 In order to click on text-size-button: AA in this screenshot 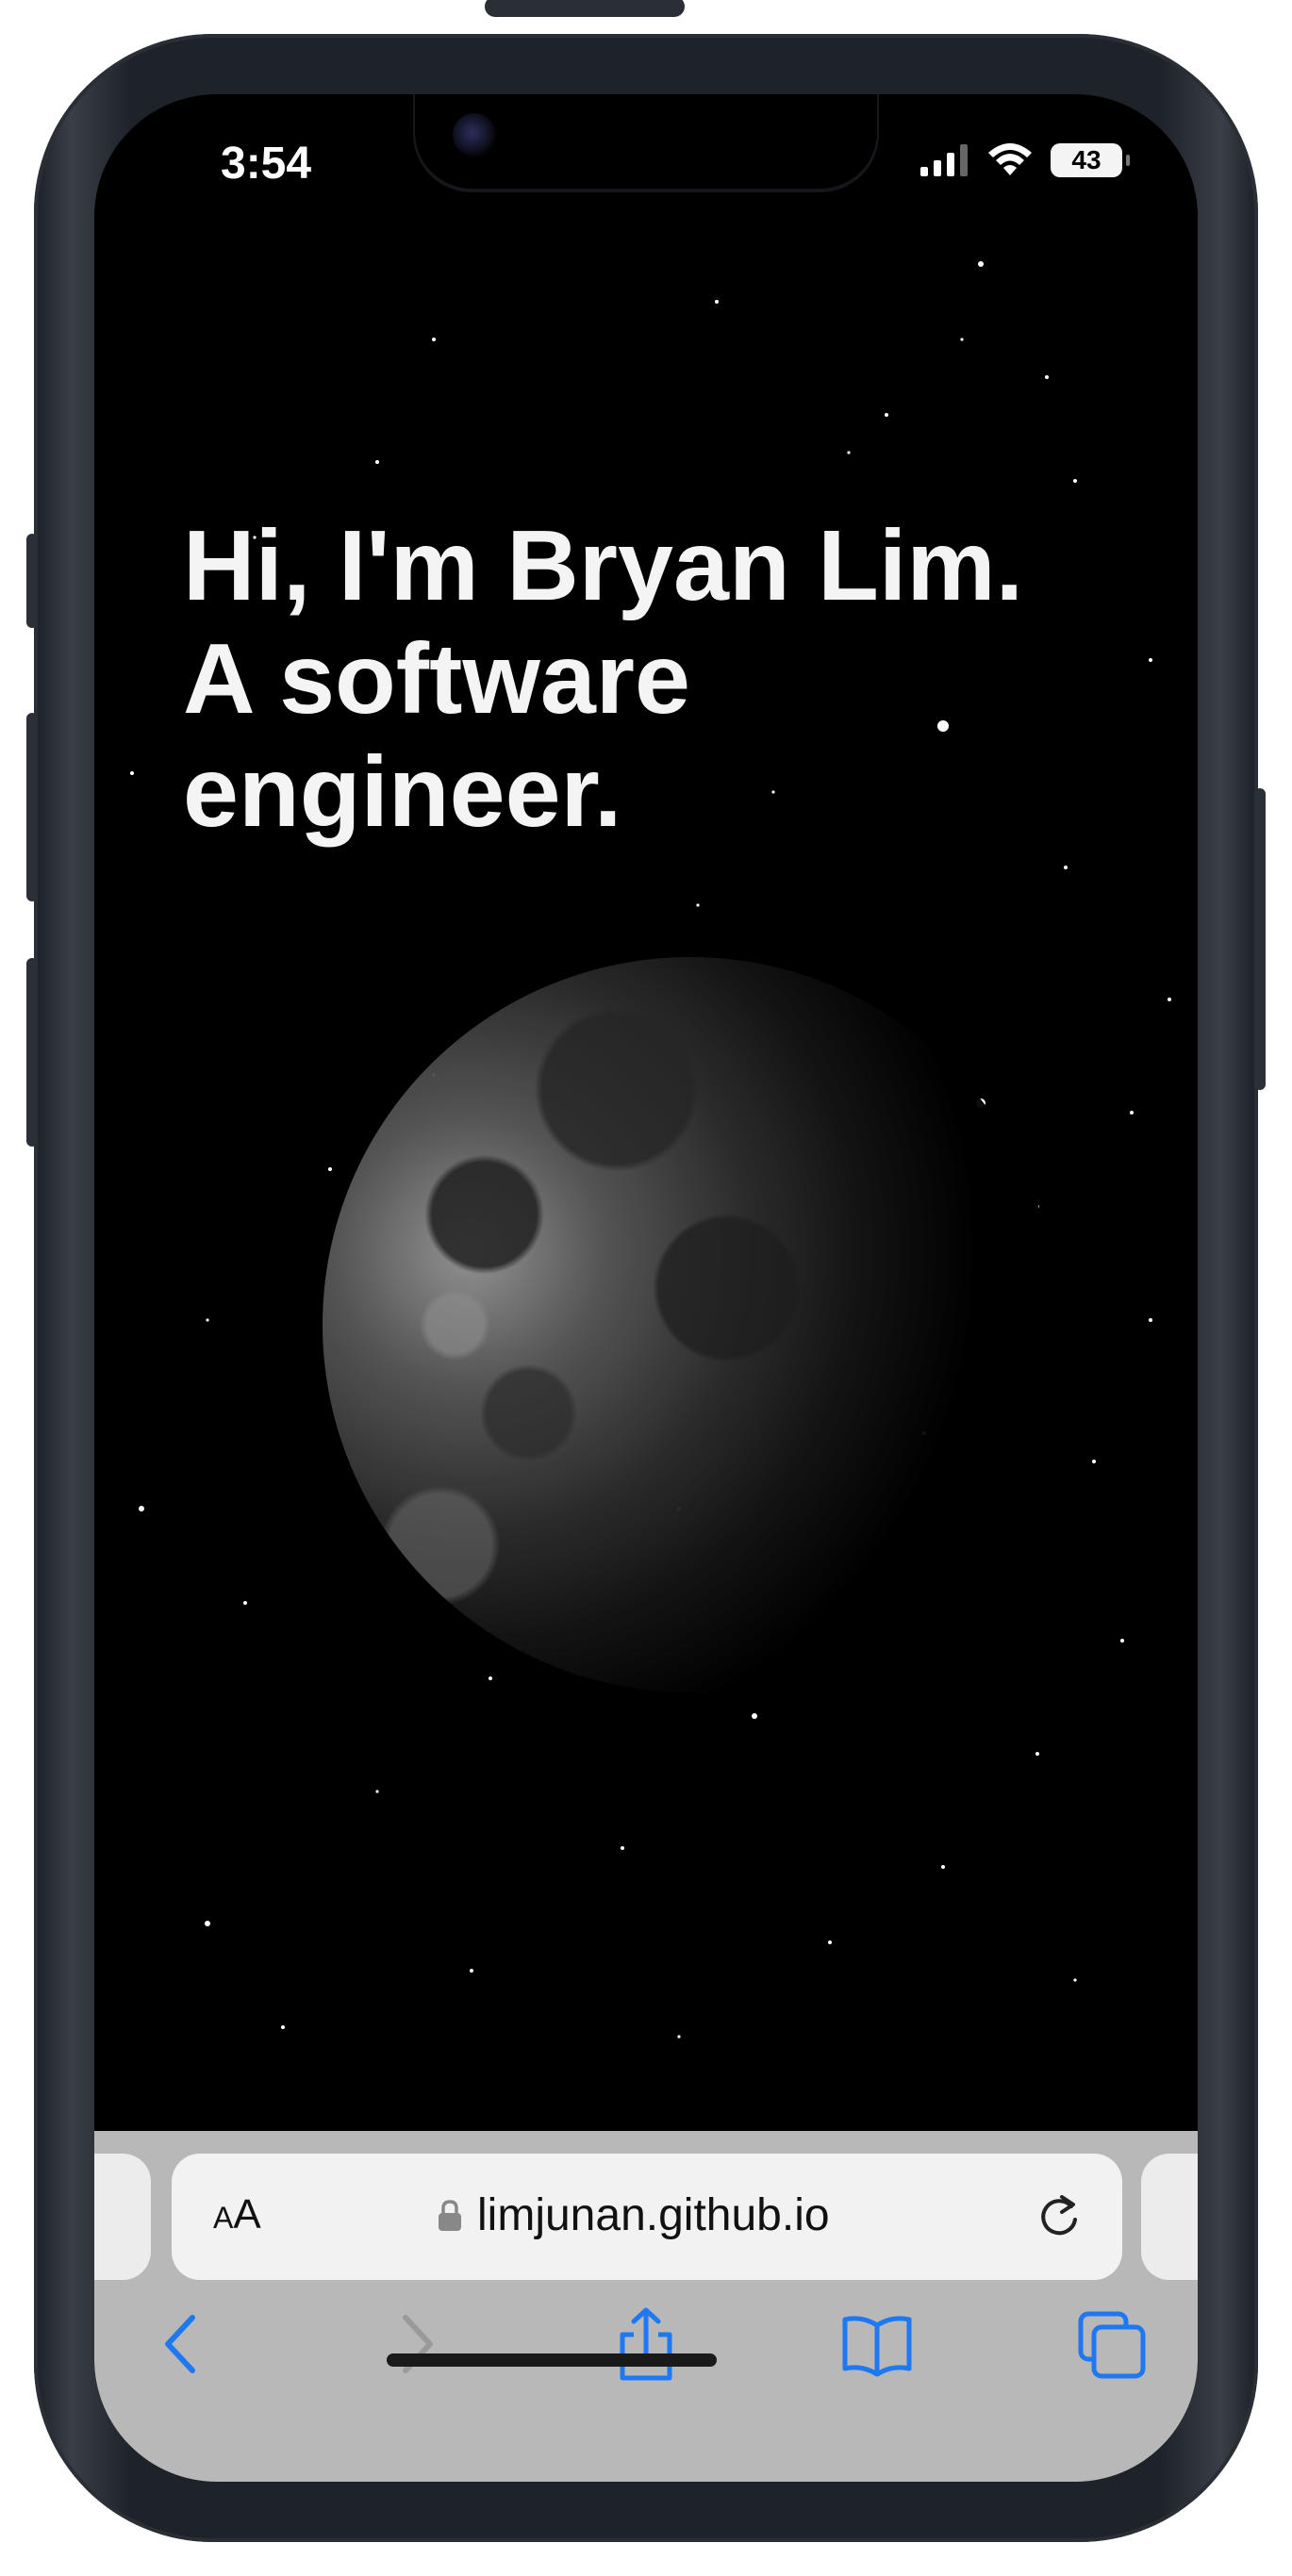, I will do `click(237, 2214)`.